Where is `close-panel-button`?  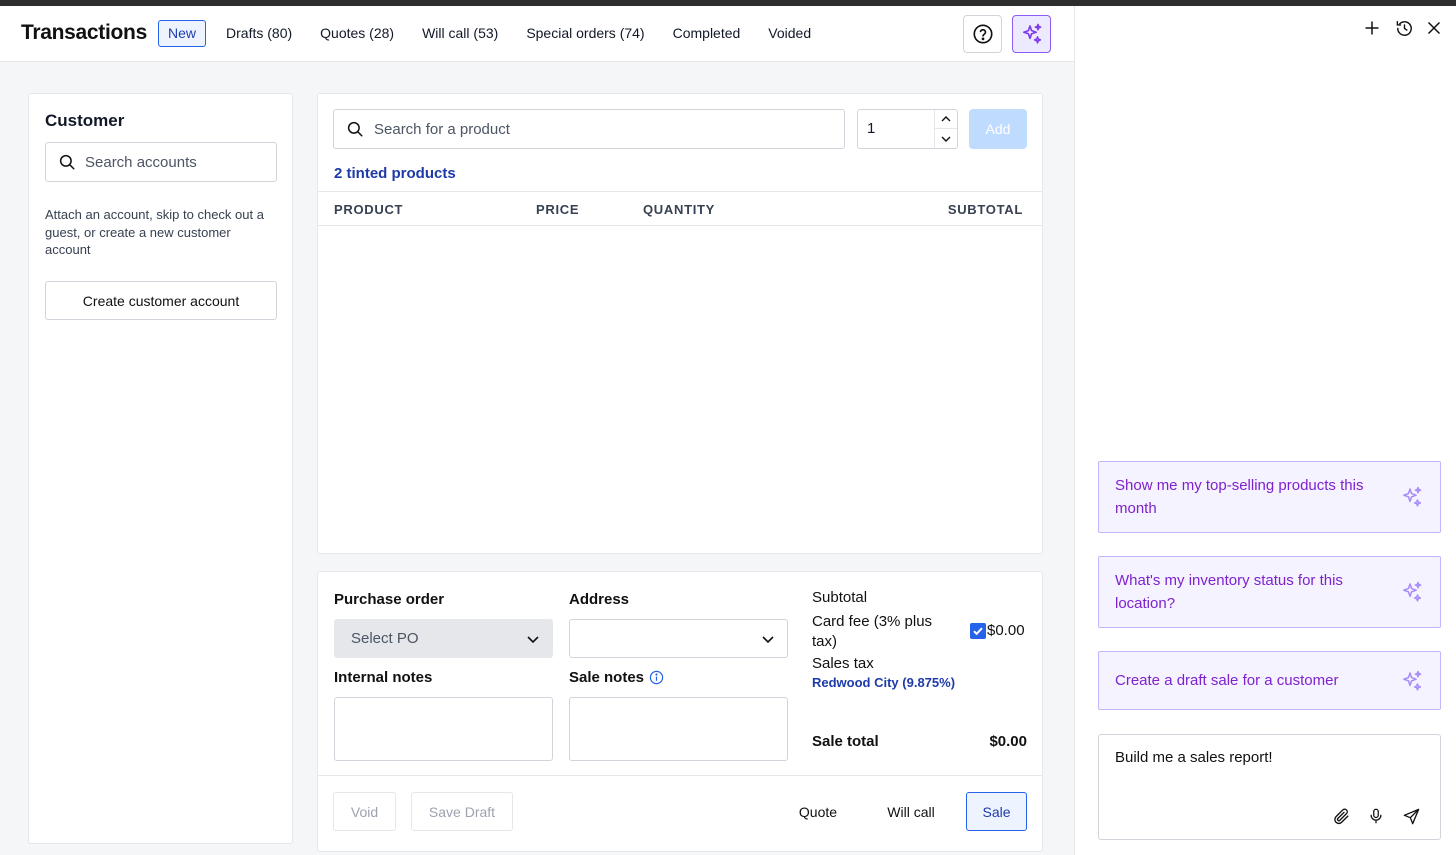
close-panel-button is located at coordinates (1434, 28).